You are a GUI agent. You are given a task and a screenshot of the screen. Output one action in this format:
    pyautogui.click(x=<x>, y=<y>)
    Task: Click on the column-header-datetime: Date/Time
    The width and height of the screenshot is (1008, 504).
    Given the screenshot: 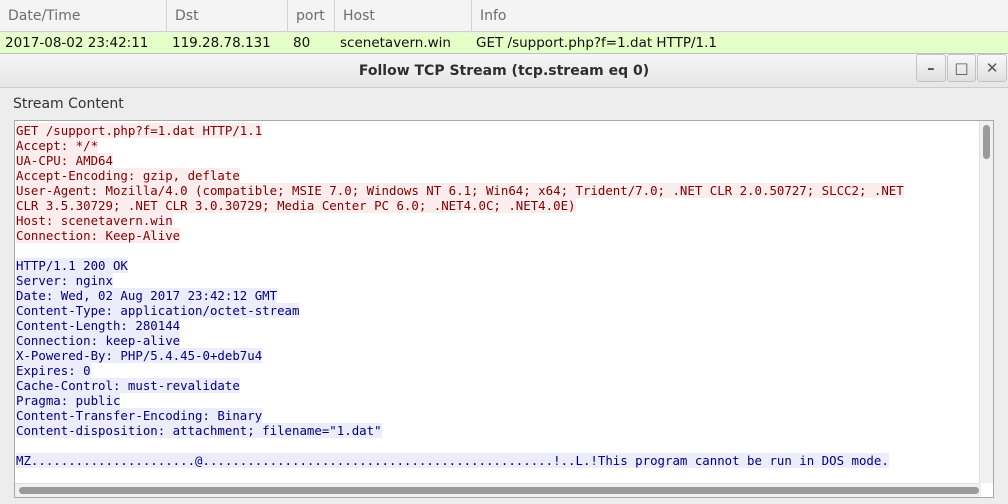 What is the action you would take?
    pyautogui.click(x=83, y=16)
    